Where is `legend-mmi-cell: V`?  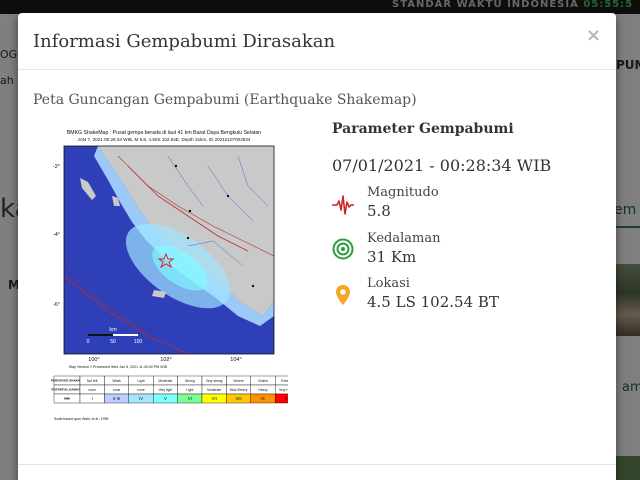 legend-mmi-cell: V is located at coordinates (165, 398).